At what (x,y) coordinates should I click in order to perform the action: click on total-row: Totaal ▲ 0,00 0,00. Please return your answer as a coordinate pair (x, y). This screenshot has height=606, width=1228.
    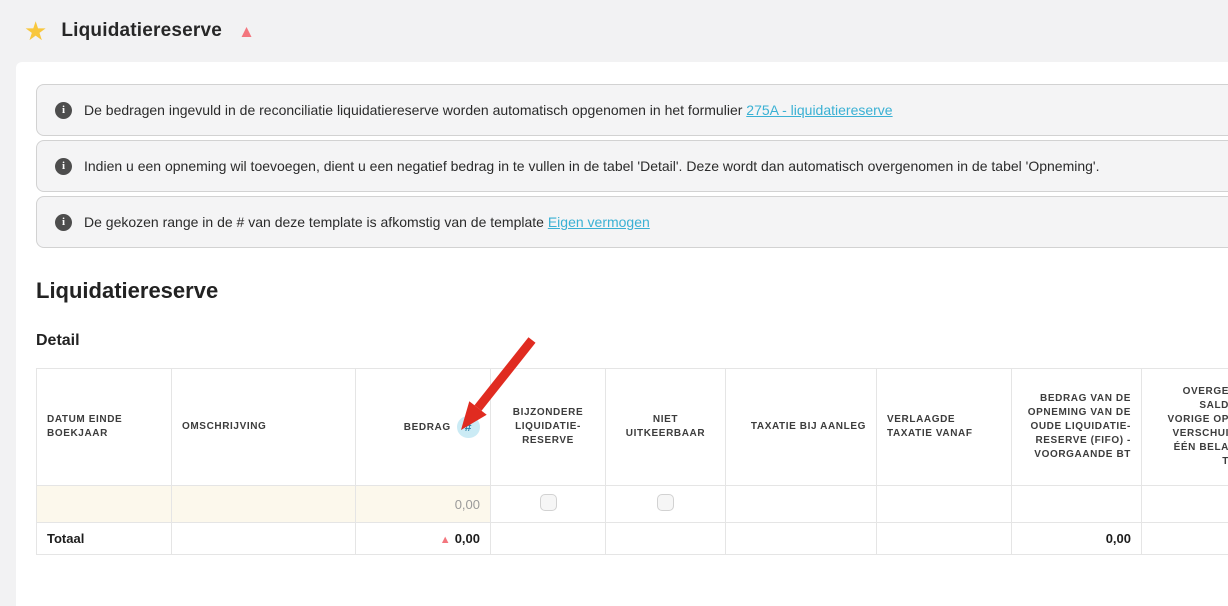
    Looking at the image, I should click on (632, 538).